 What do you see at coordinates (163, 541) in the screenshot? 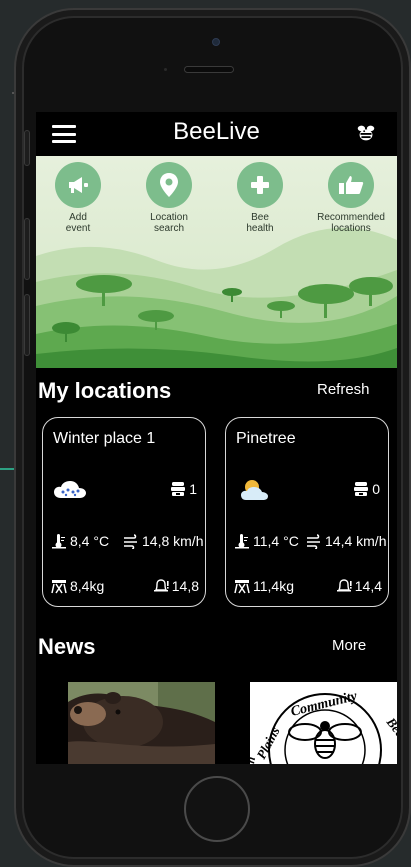
I see `wind-reading: 14,8 km/h` at bounding box center [163, 541].